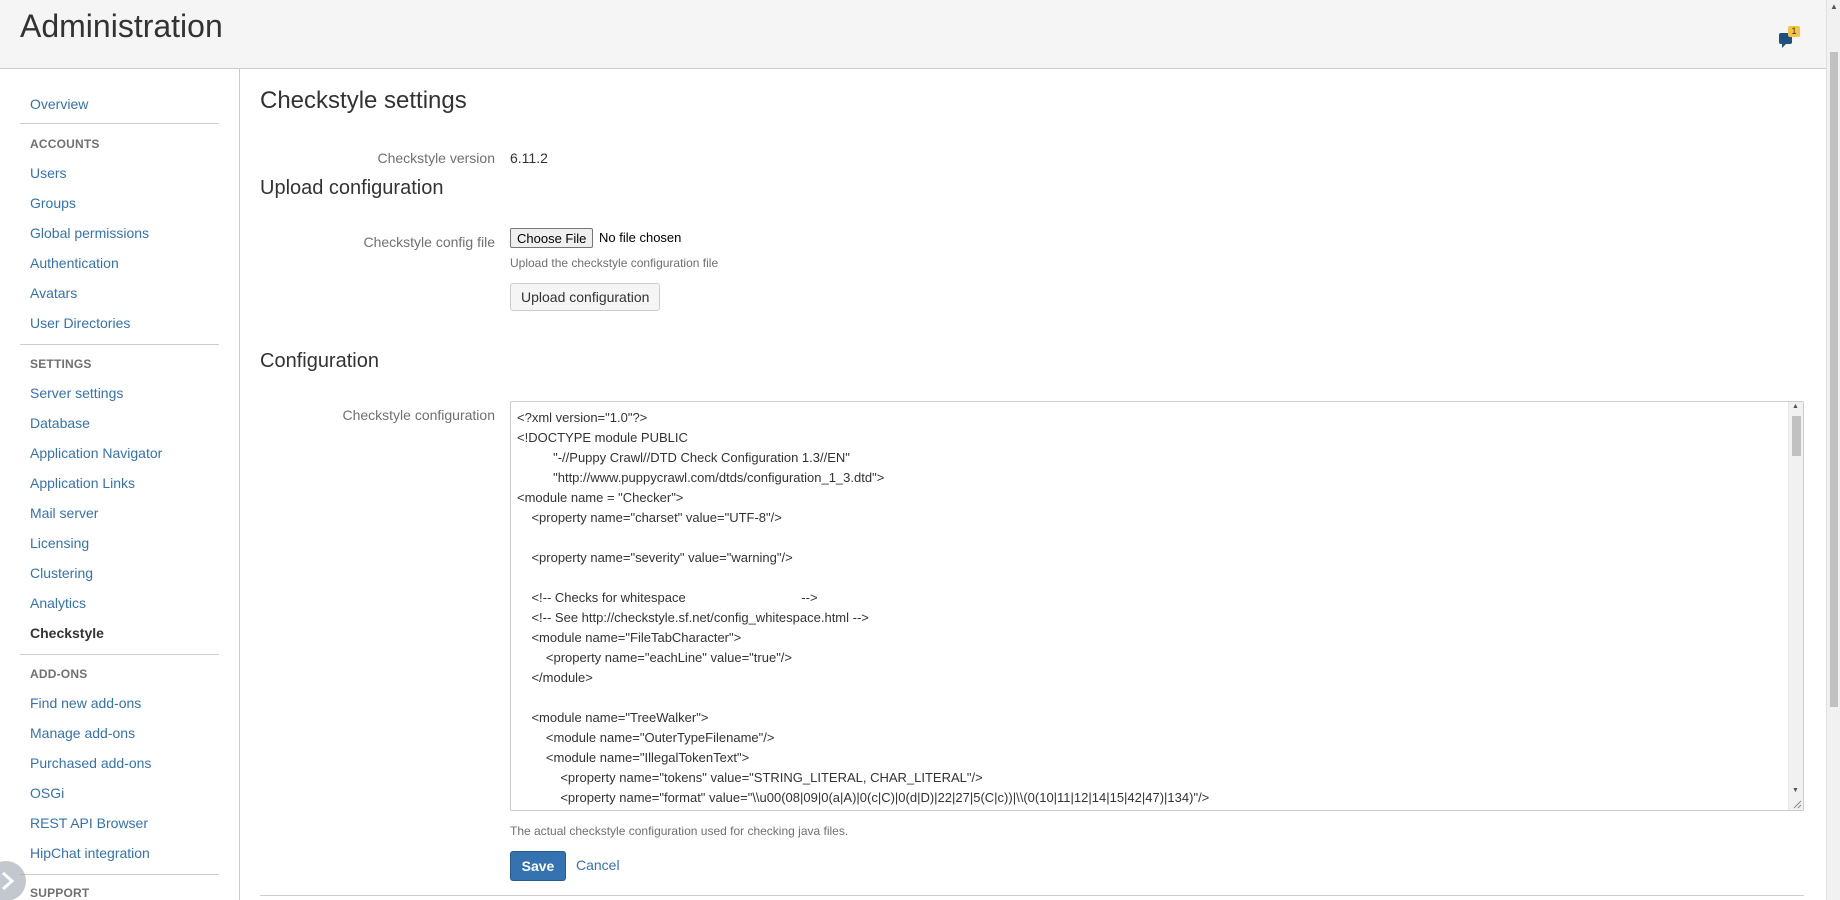 The image size is (1840, 900). I want to click on sidebar-item-avatars: Avatars, so click(53, 293).